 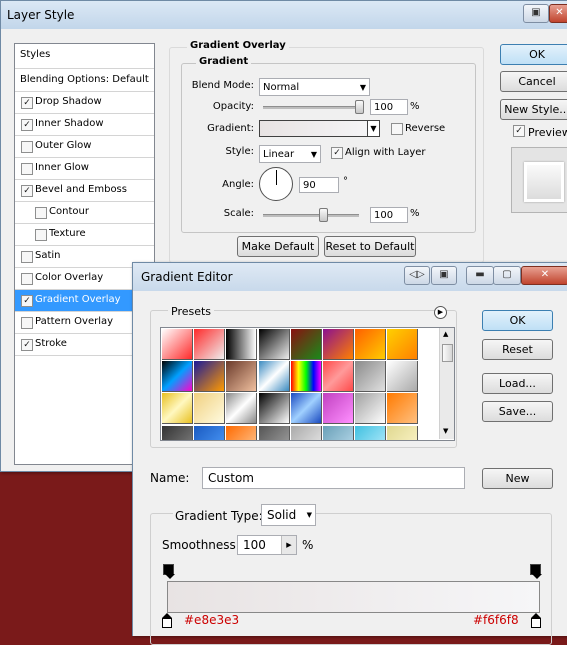 What do you see at coordinates (389, 215) in the screenshot?
I see `scale-input: 100` at bounding box center [389, 215].